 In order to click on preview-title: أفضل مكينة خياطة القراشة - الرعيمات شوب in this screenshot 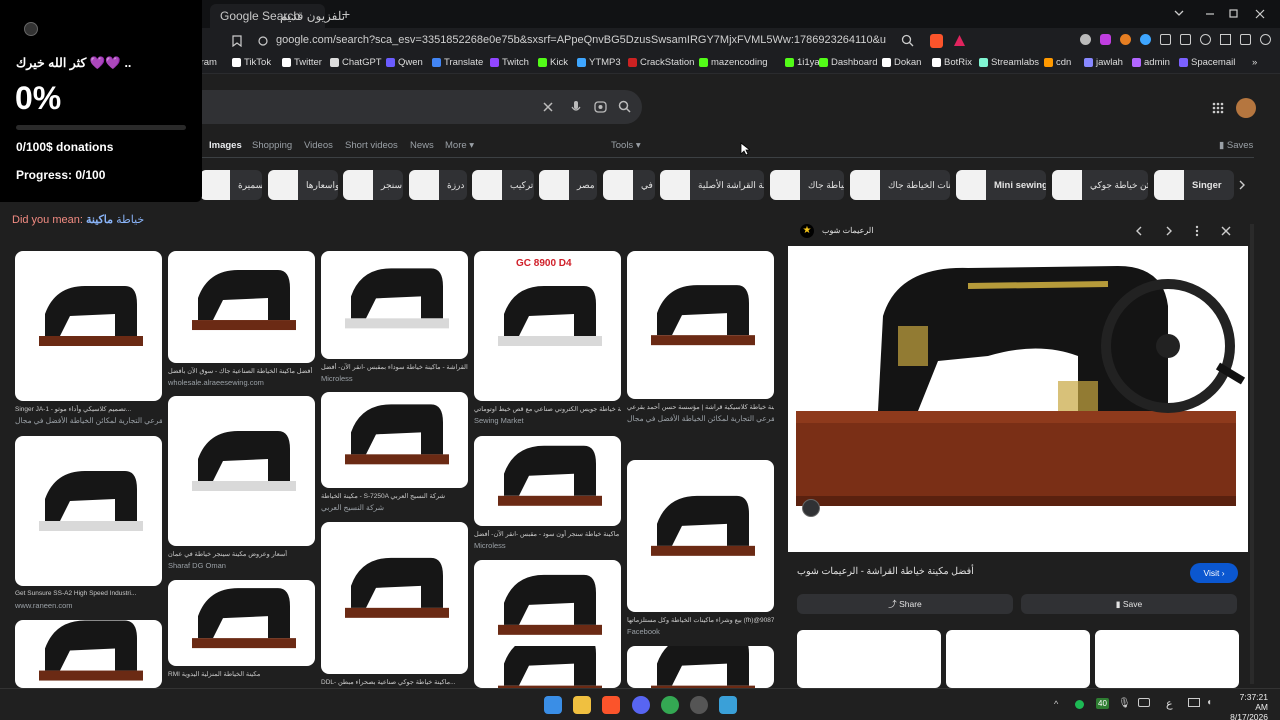, I will do `click(885, 571)`.